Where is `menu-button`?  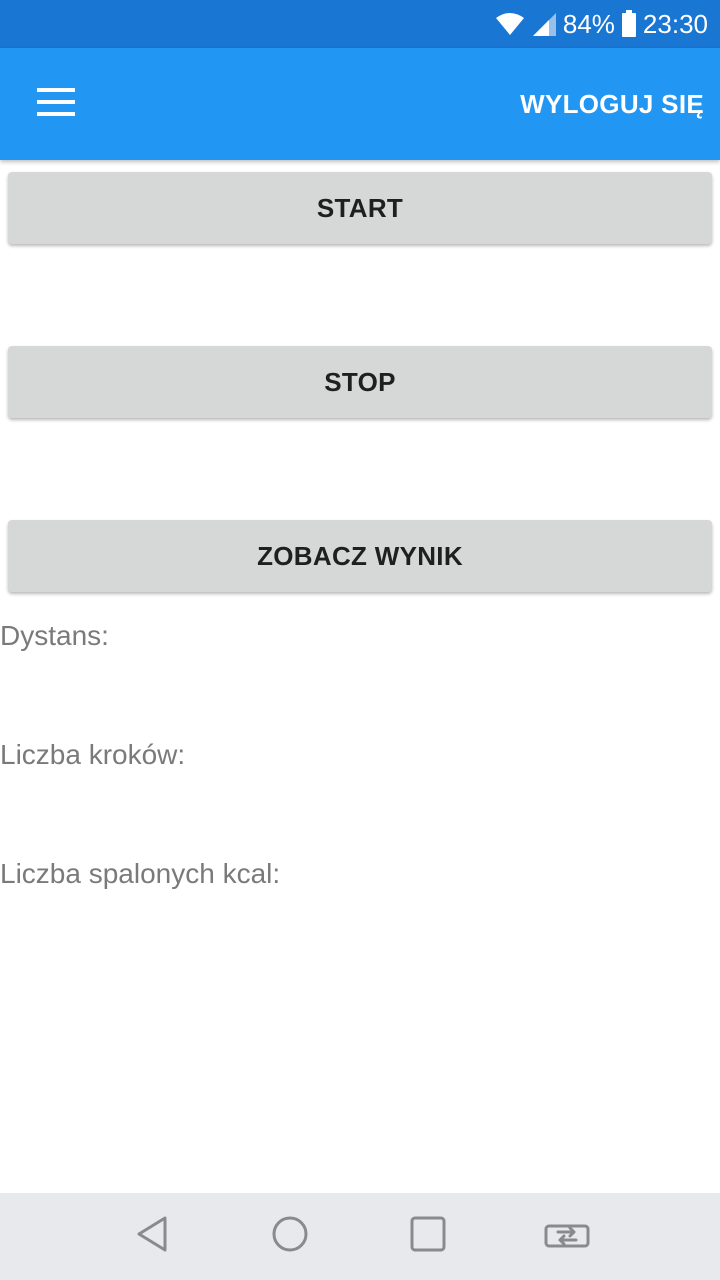
menu-button is located at coordinates (56, 104).